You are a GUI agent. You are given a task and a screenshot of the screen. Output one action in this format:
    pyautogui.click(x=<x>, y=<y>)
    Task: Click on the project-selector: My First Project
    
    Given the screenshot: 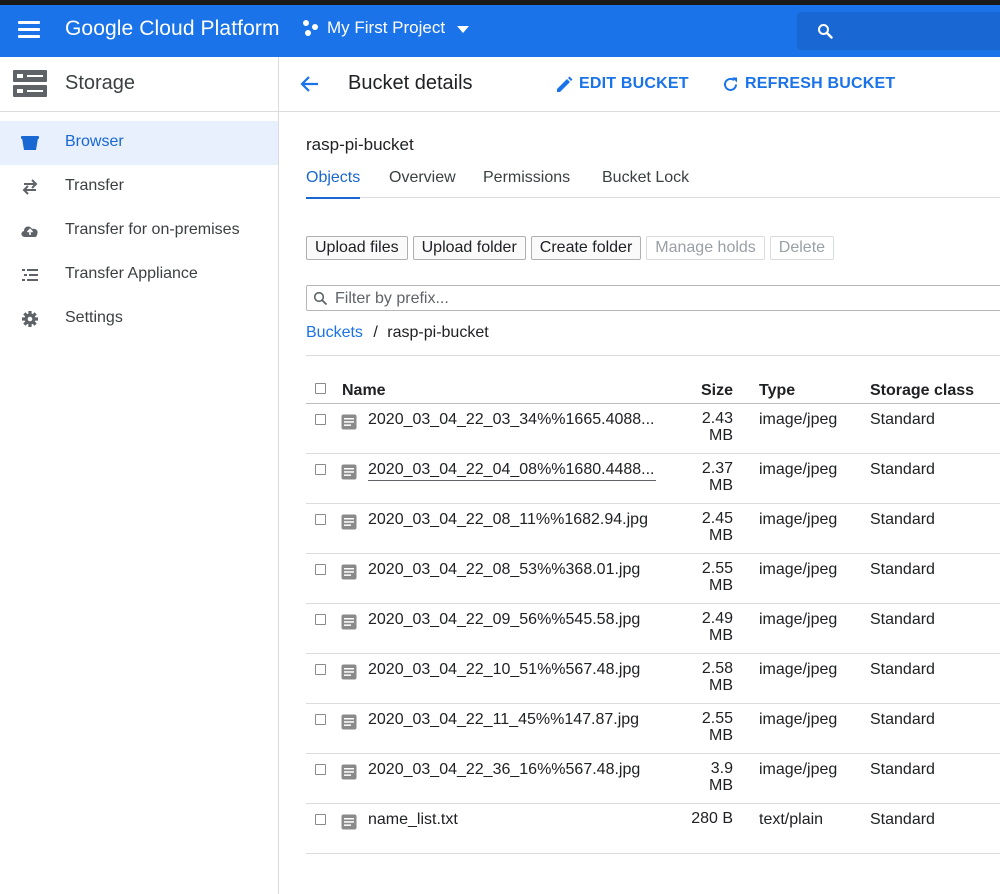 What is the action you would take?
    pyautogui.click(x=386, y=28)
    